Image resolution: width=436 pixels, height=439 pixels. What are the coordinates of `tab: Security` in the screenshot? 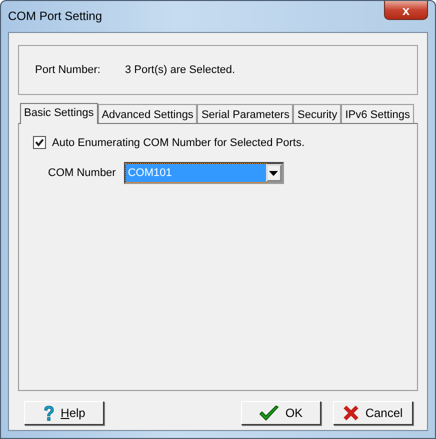 It's located at (317, 113).